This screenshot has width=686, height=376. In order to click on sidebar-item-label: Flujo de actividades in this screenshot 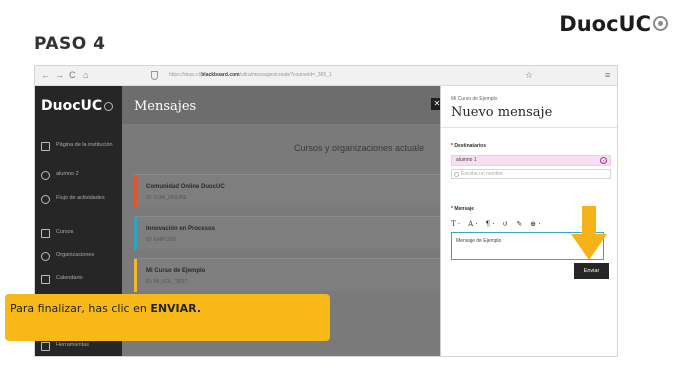, I will do `click(80, 198)`.